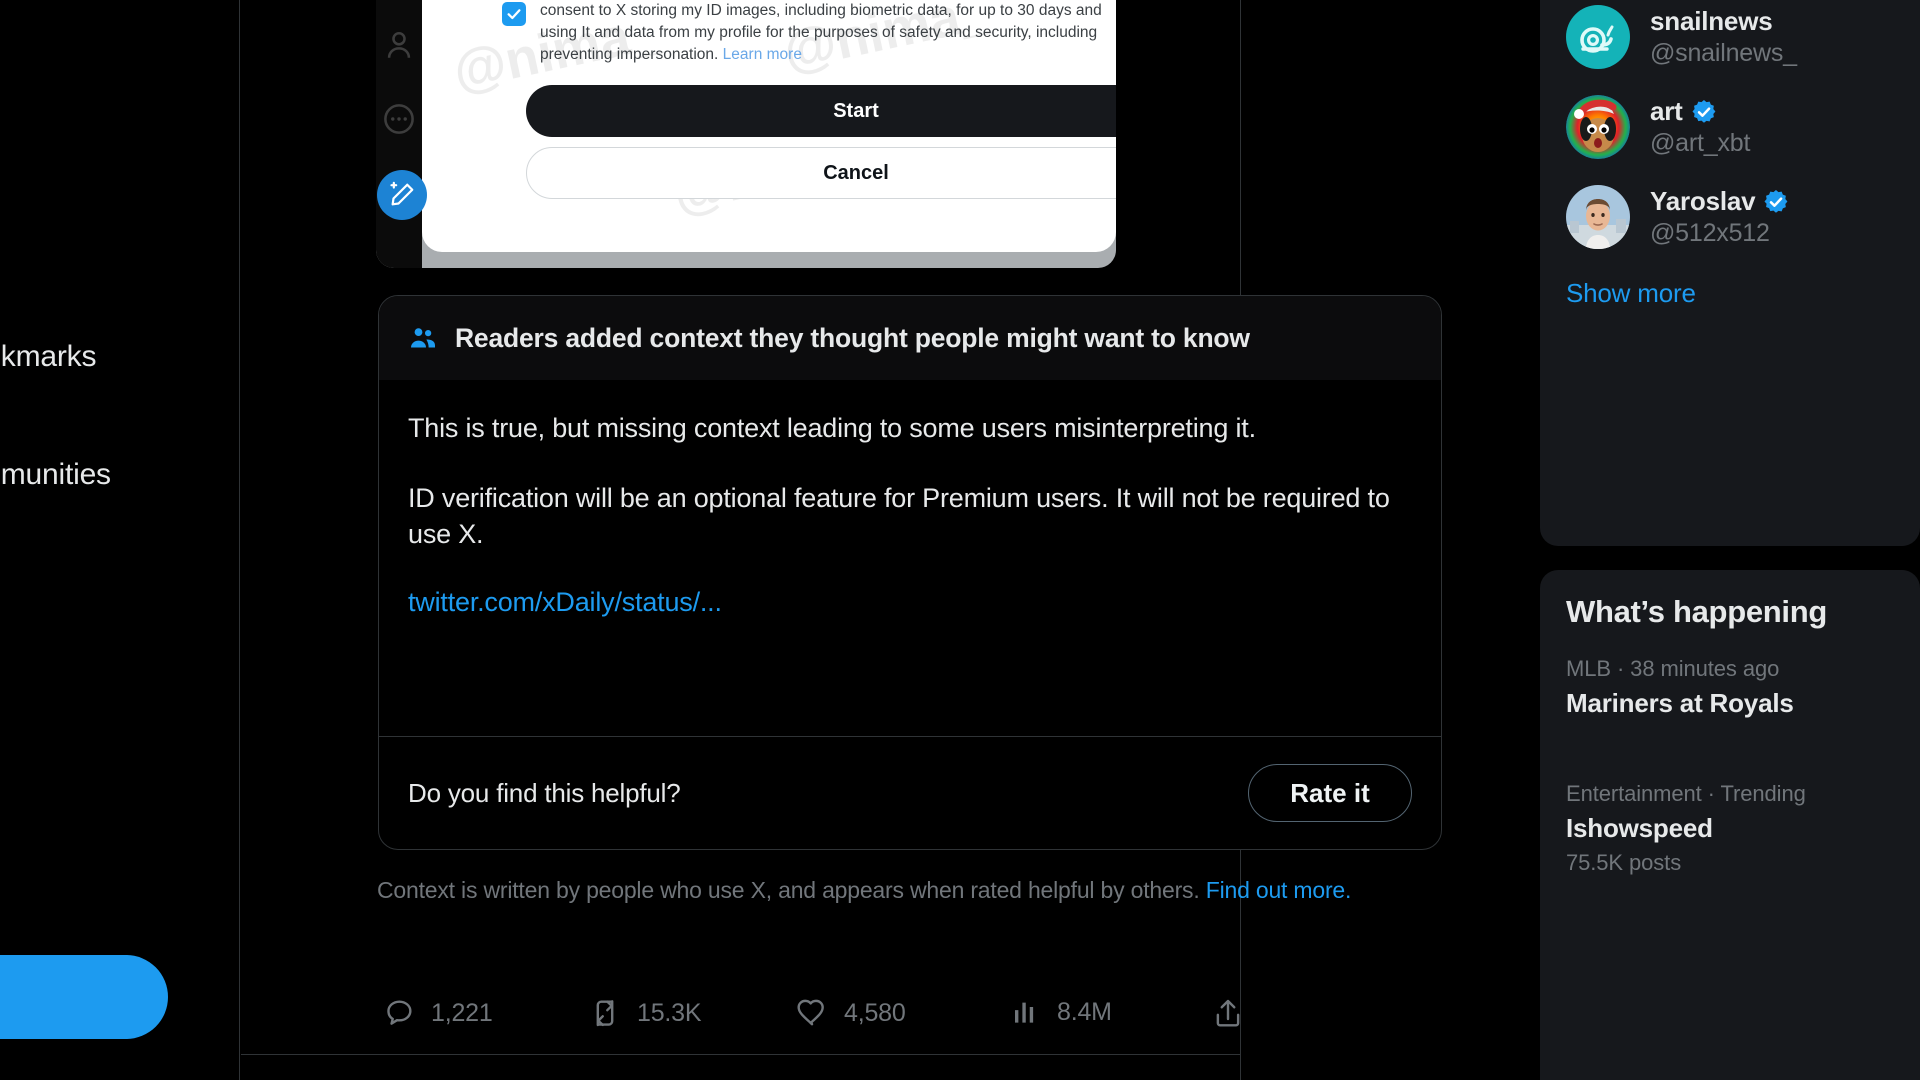  I want to click on account-display-name-wrap: art, so click(1700, 111).